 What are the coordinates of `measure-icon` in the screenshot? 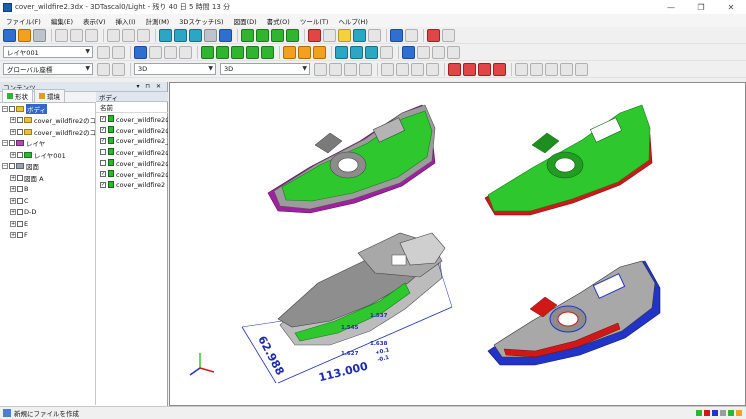 It's located at (374, 35).